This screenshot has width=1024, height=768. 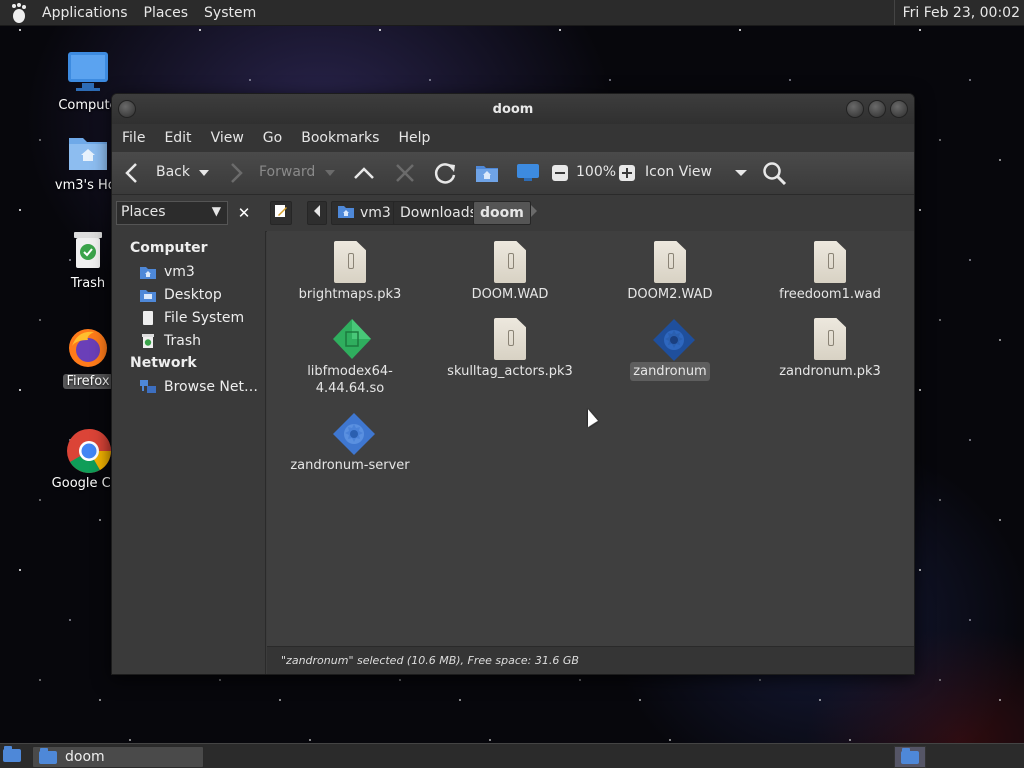 What do you see at coordinates (204, 317) in the screenshot?
I see `sidebar-item-label: File System` at bounding box center [204, 317].